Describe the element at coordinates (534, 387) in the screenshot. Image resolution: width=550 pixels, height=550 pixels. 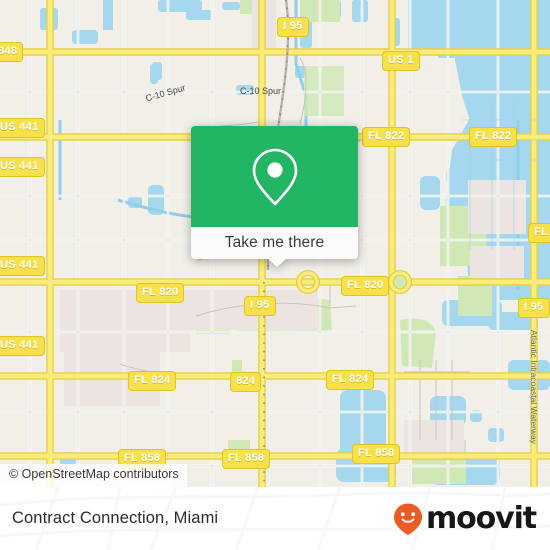
I see `waterway-label: Atlantic Intracoastal Waterway` at that location.